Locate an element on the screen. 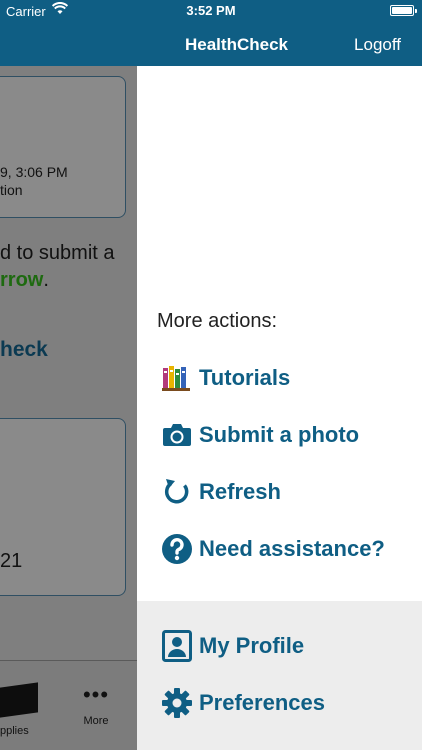 The height and width of the screenshot is (750, 422). box-icon is located at coordinates (19, 700).